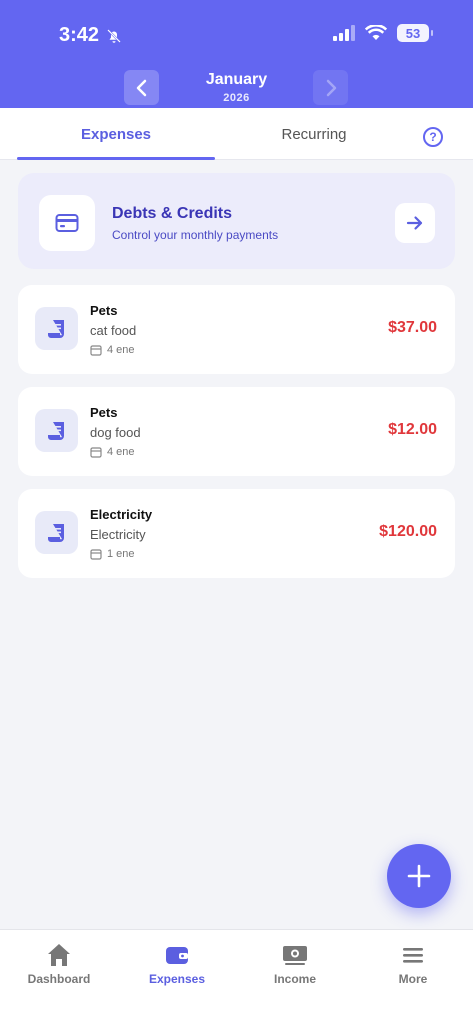 The image size is (473, 1024). I want to click on bell-slash-icon, so click(114, 35).